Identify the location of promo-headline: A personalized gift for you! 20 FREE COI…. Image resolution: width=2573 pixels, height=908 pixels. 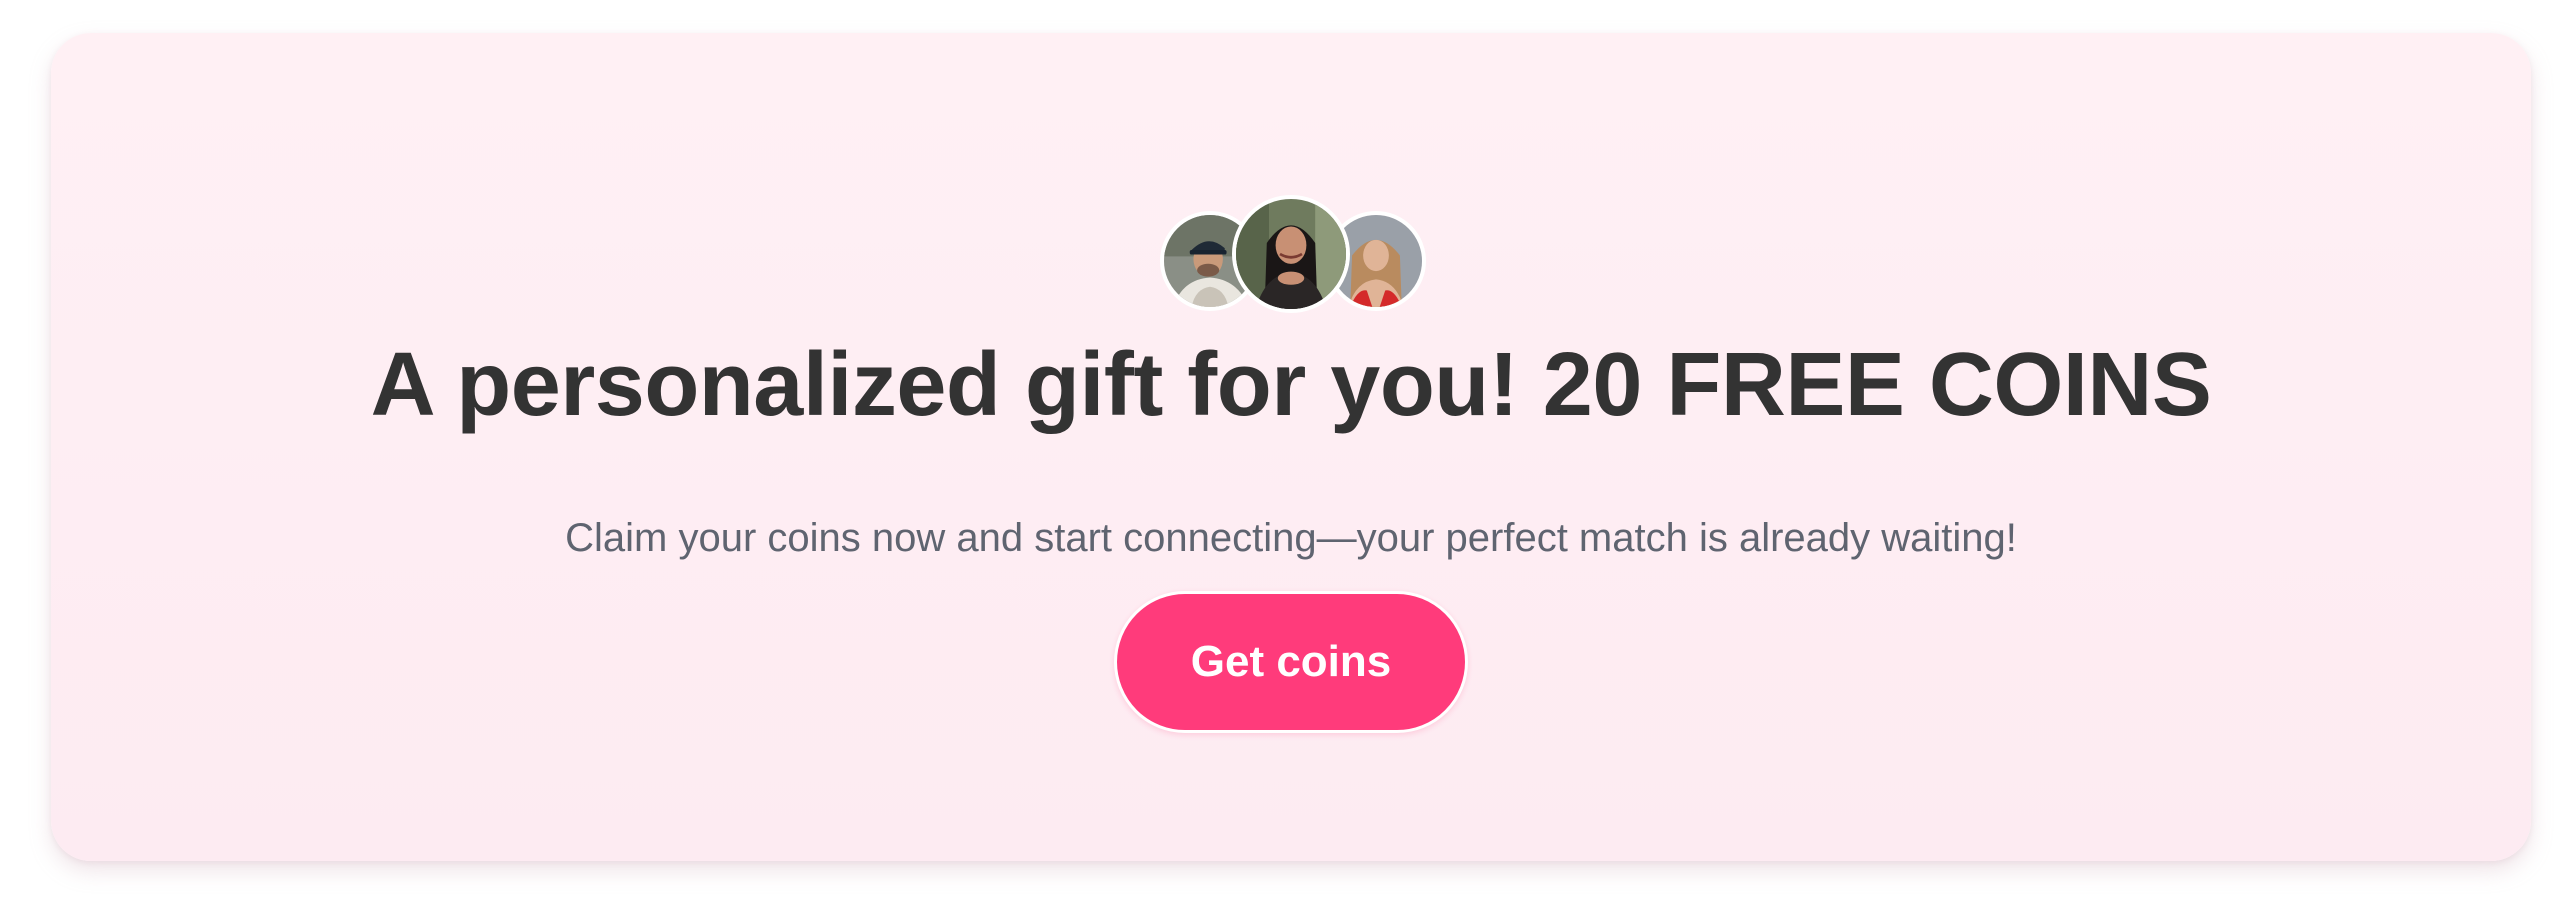
(1291, 385).